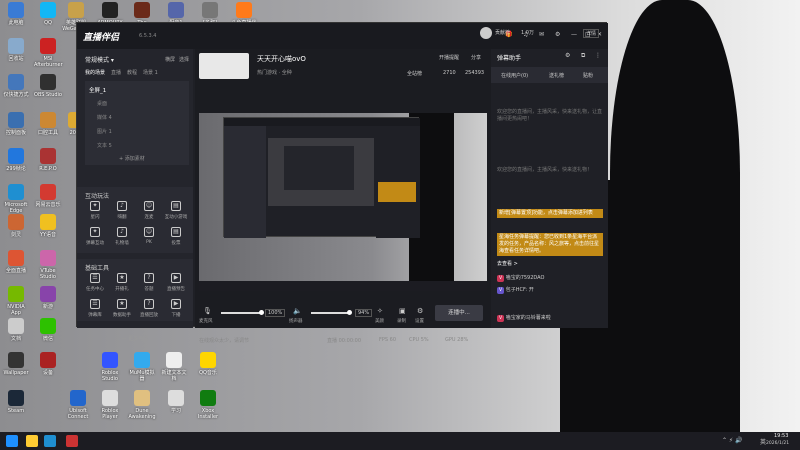  I want to click on mic-volume-knob, so click(261, 312).